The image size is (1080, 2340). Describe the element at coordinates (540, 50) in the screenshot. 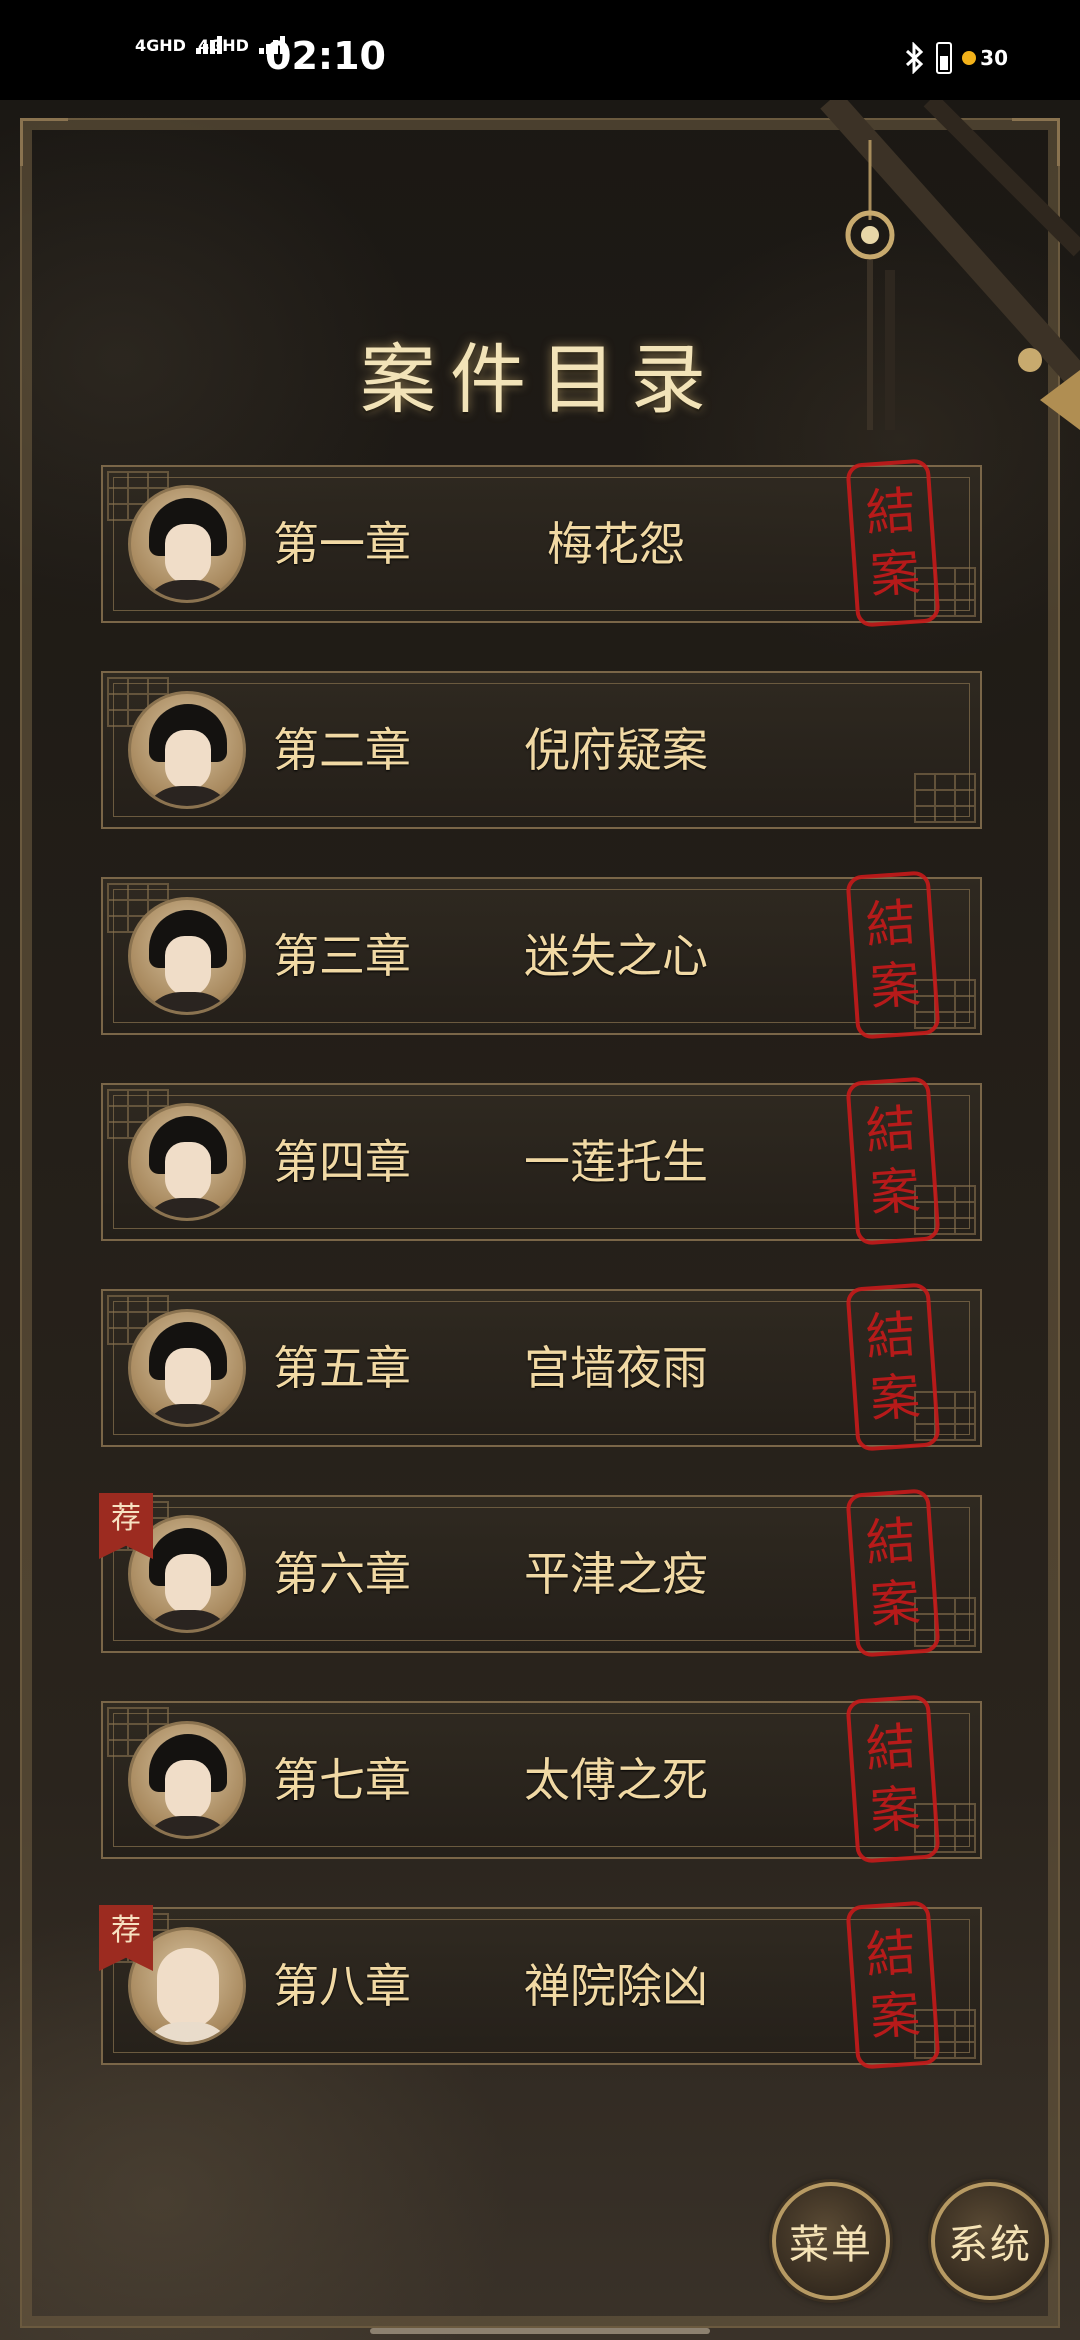

I see `status-bar: 4GHD 4GHD 02:10 30` at that location.